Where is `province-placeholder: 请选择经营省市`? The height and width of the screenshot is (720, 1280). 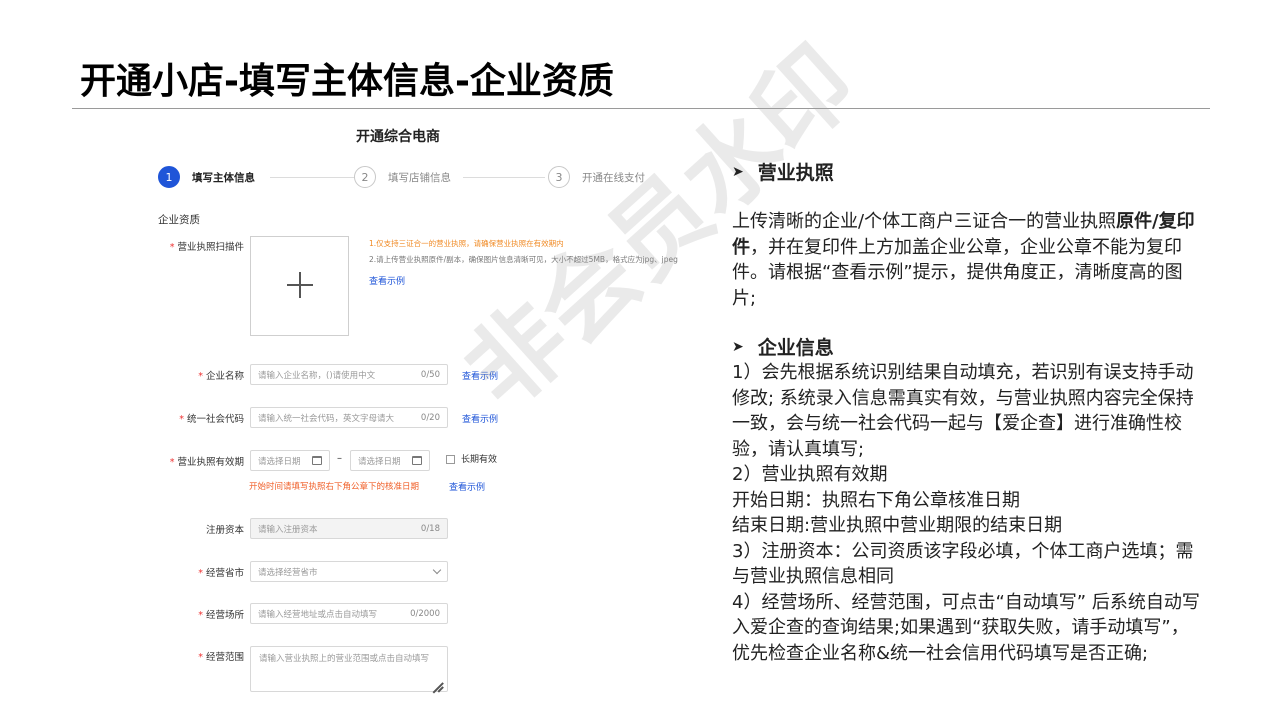
province-placeholder: 请选择经营省市 is located at coordinates (288, 572).